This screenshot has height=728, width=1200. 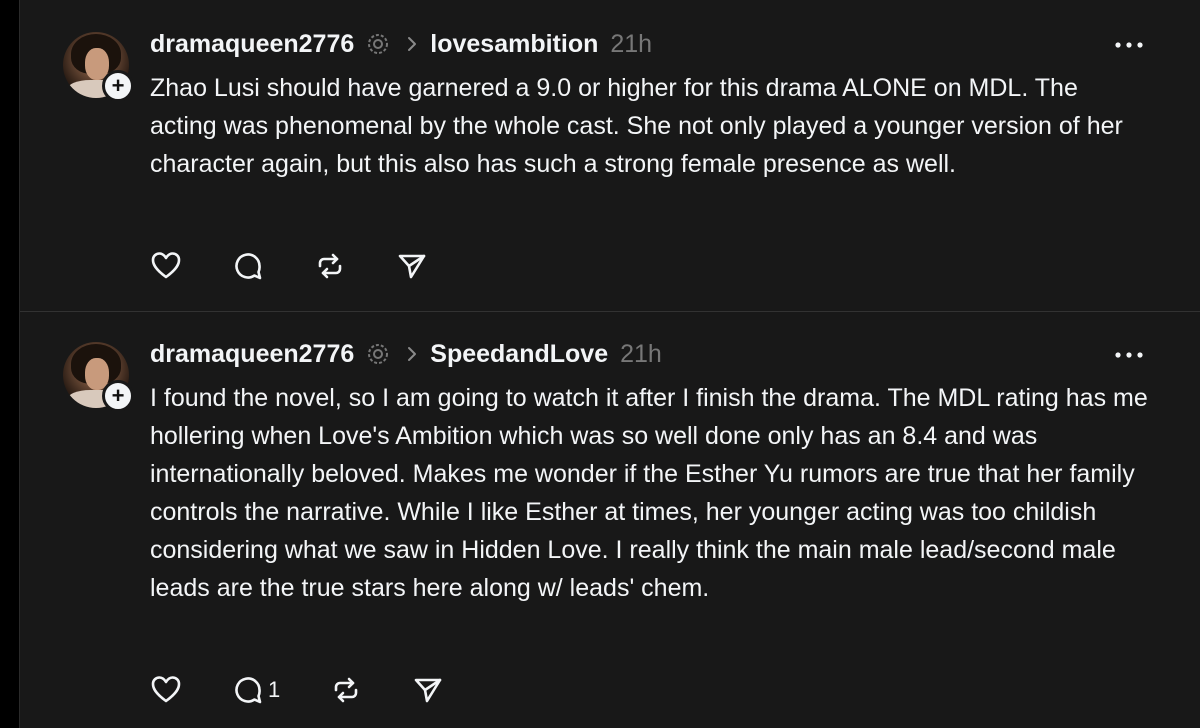 I want to click on reply-button, so click(x=273, y=266).